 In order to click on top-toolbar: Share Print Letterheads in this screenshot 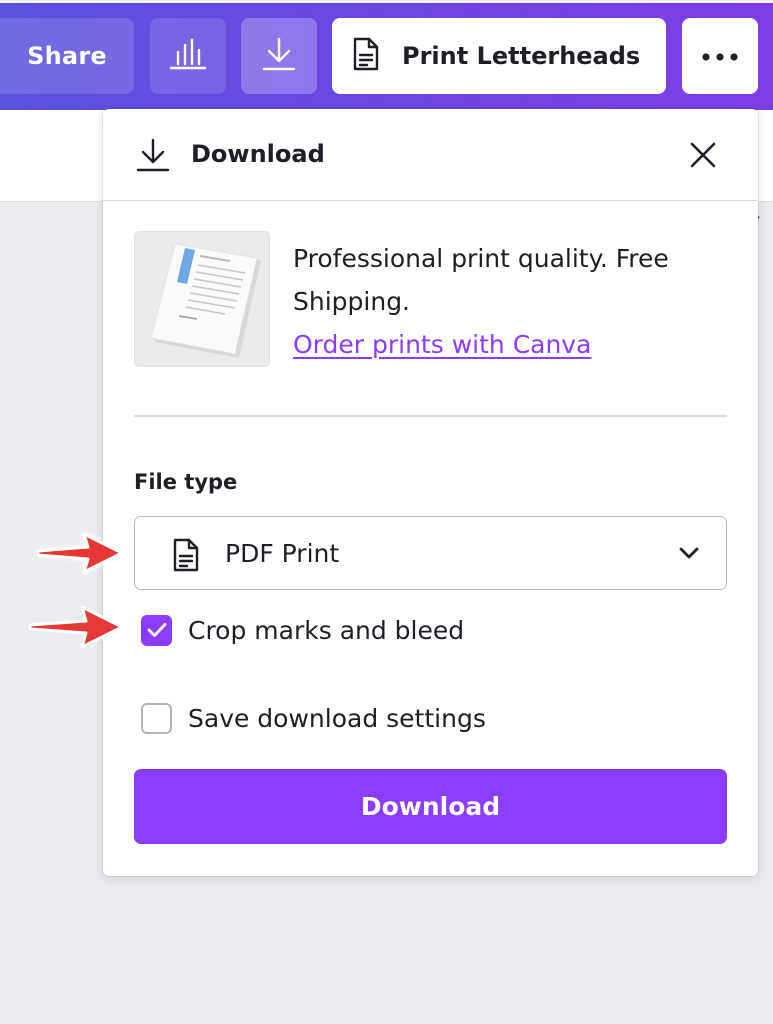, I will do `click(386, 55)`.